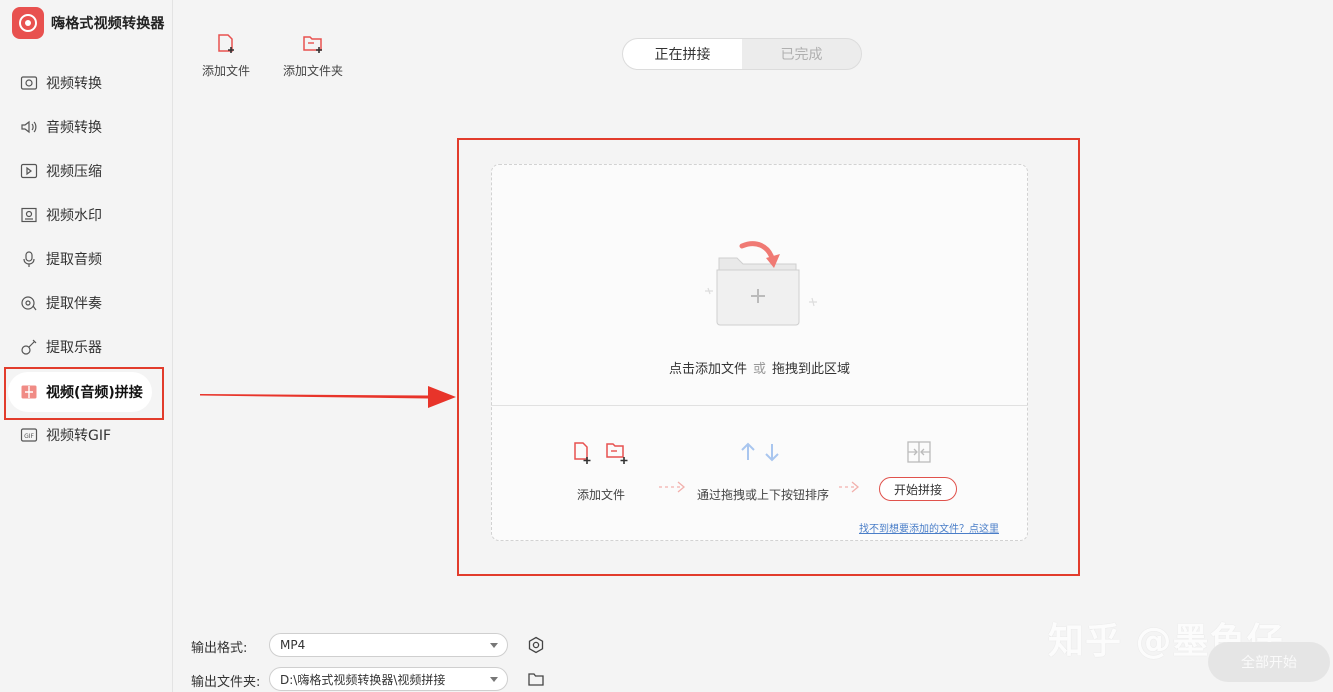 This screenshot has width=1333, height=692. What do you see at coordinates (29, 392) in the screenshot?
I see `merge-icon` at bounding box center [29, 392].